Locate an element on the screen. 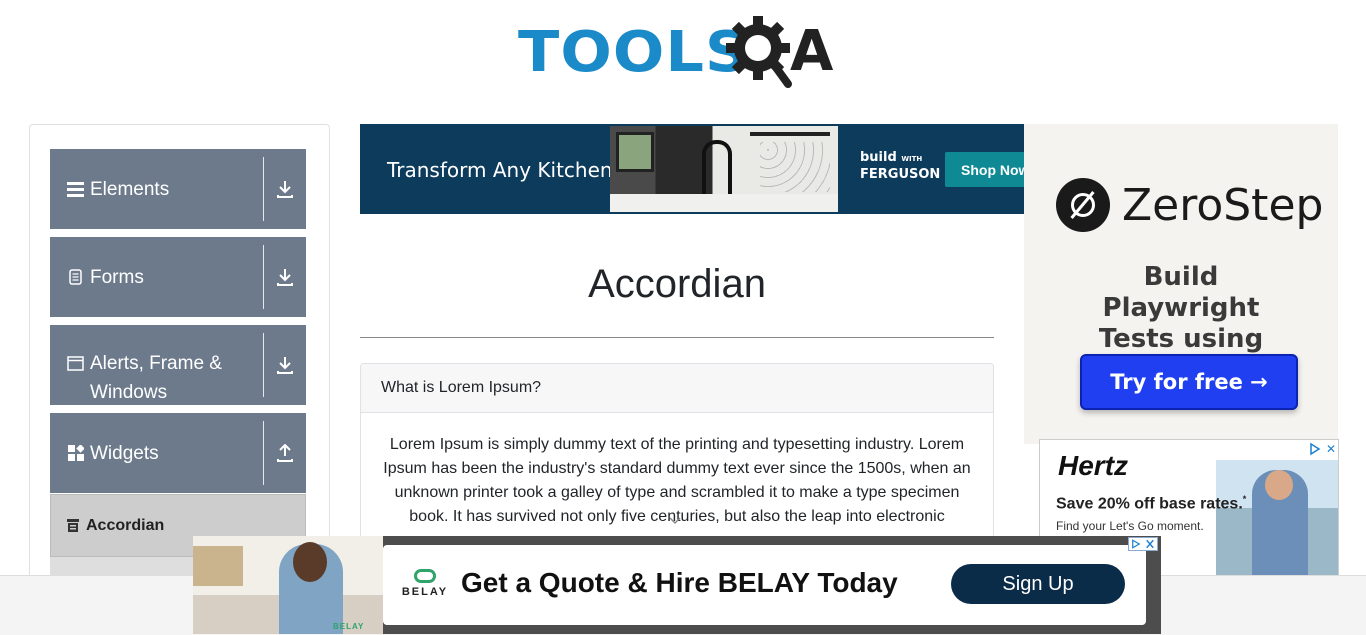 This screenshot has height=635, width=1366. sidebar-item-label: Accordian is located at coordinates (125, 525).